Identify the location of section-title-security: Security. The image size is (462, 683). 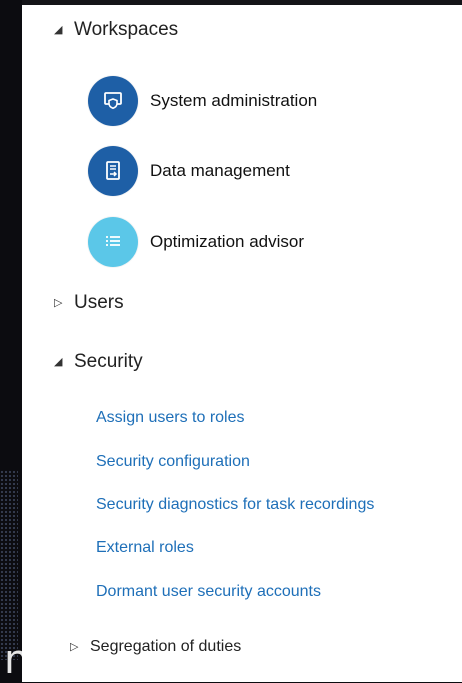
(108, 361).